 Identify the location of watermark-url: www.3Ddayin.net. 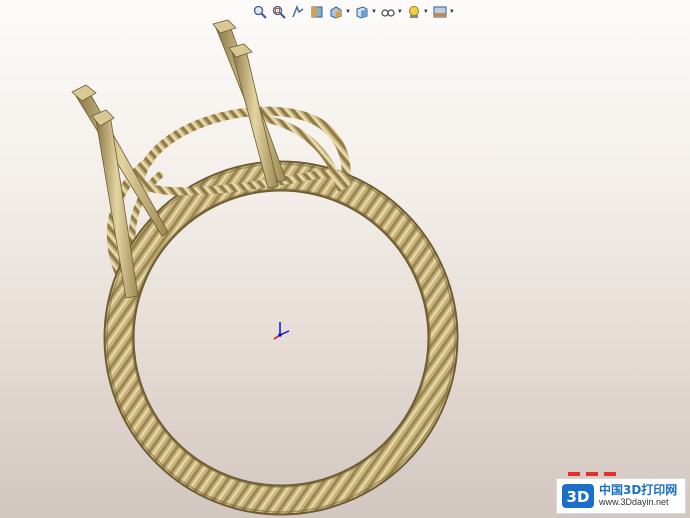
(634, 501).